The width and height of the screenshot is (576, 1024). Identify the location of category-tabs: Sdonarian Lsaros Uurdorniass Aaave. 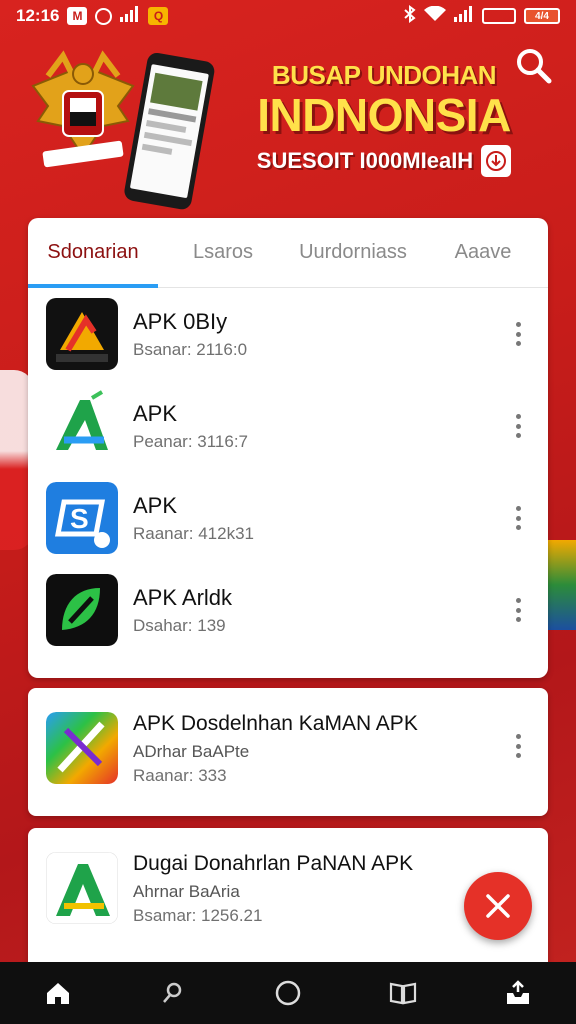
(288, 253).